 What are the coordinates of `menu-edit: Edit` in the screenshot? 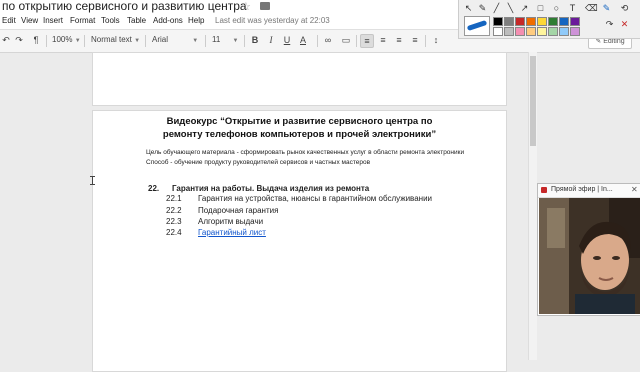 It's located at (9, 20).